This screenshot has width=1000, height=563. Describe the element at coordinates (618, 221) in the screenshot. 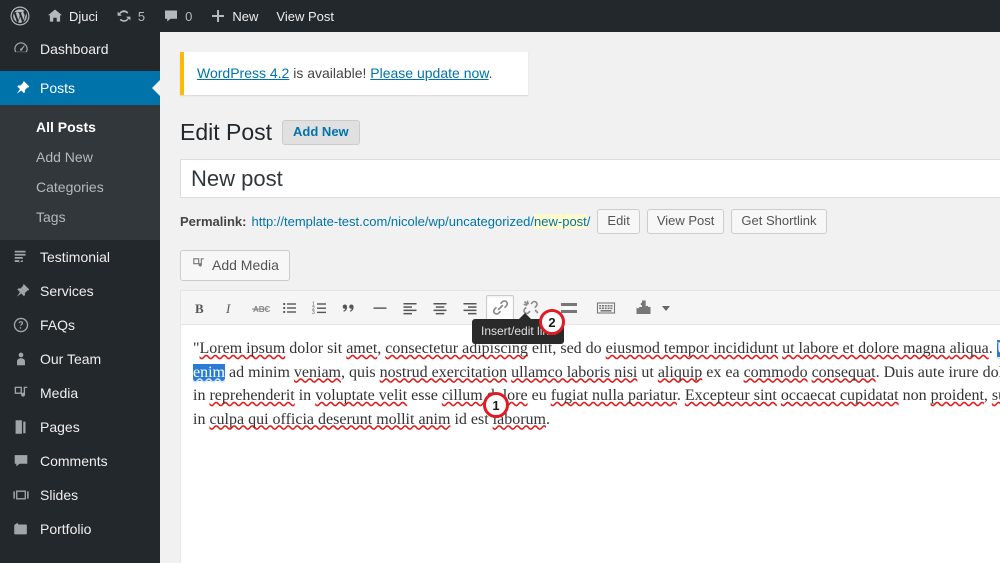

I see `permalink-edit-button: Edit` at that location.